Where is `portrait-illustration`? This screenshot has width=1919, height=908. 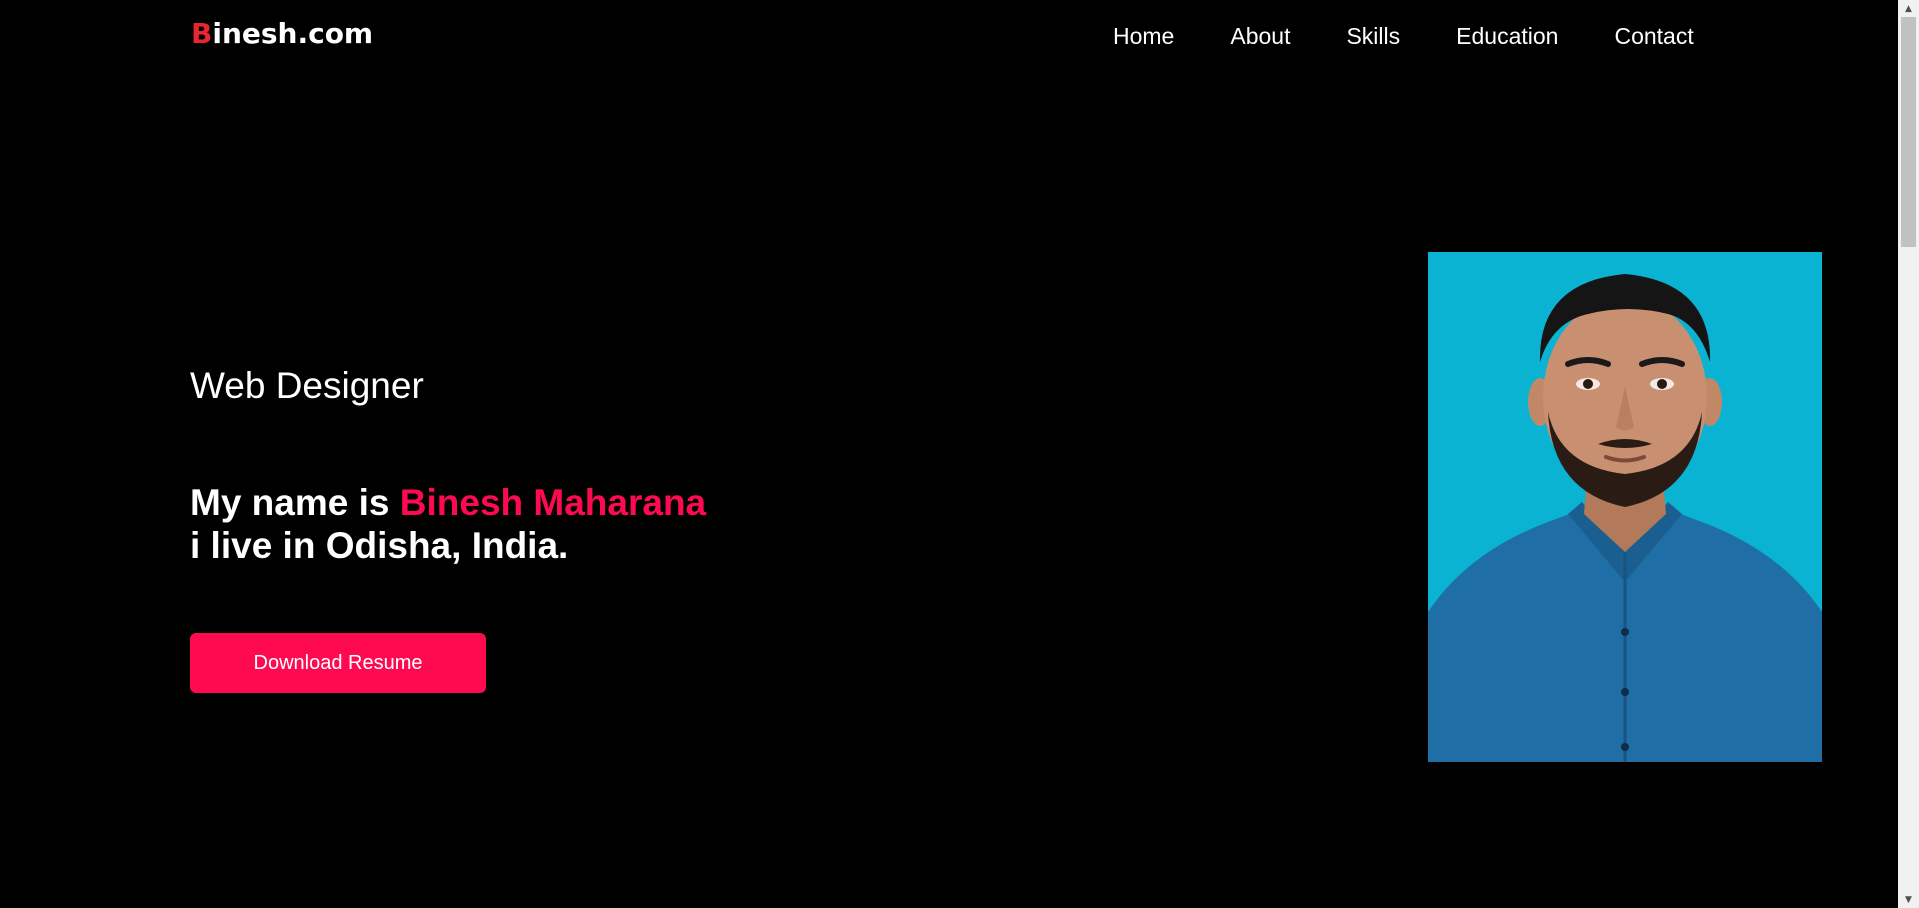
portrait-illustration is located at coordinates (1625, 507).